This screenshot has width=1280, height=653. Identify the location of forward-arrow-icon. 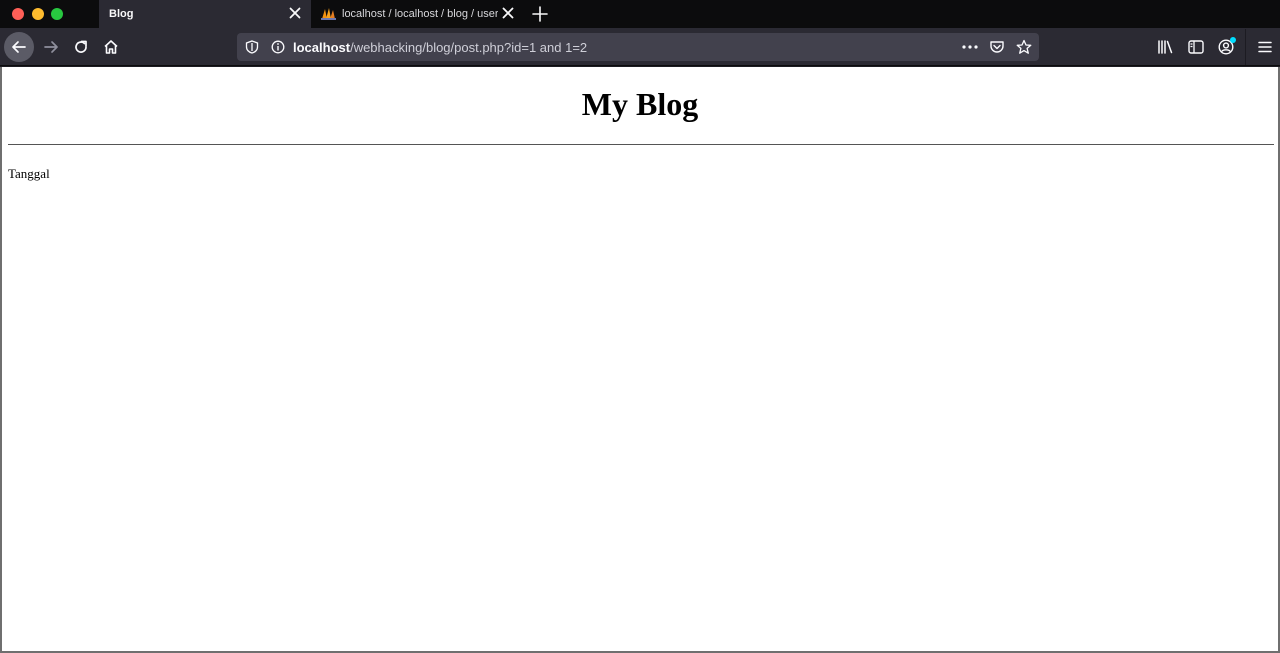
(51, 47).